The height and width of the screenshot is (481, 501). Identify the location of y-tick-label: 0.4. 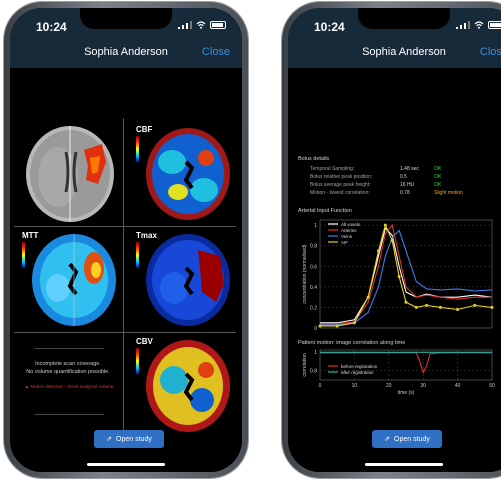
(313, 288).